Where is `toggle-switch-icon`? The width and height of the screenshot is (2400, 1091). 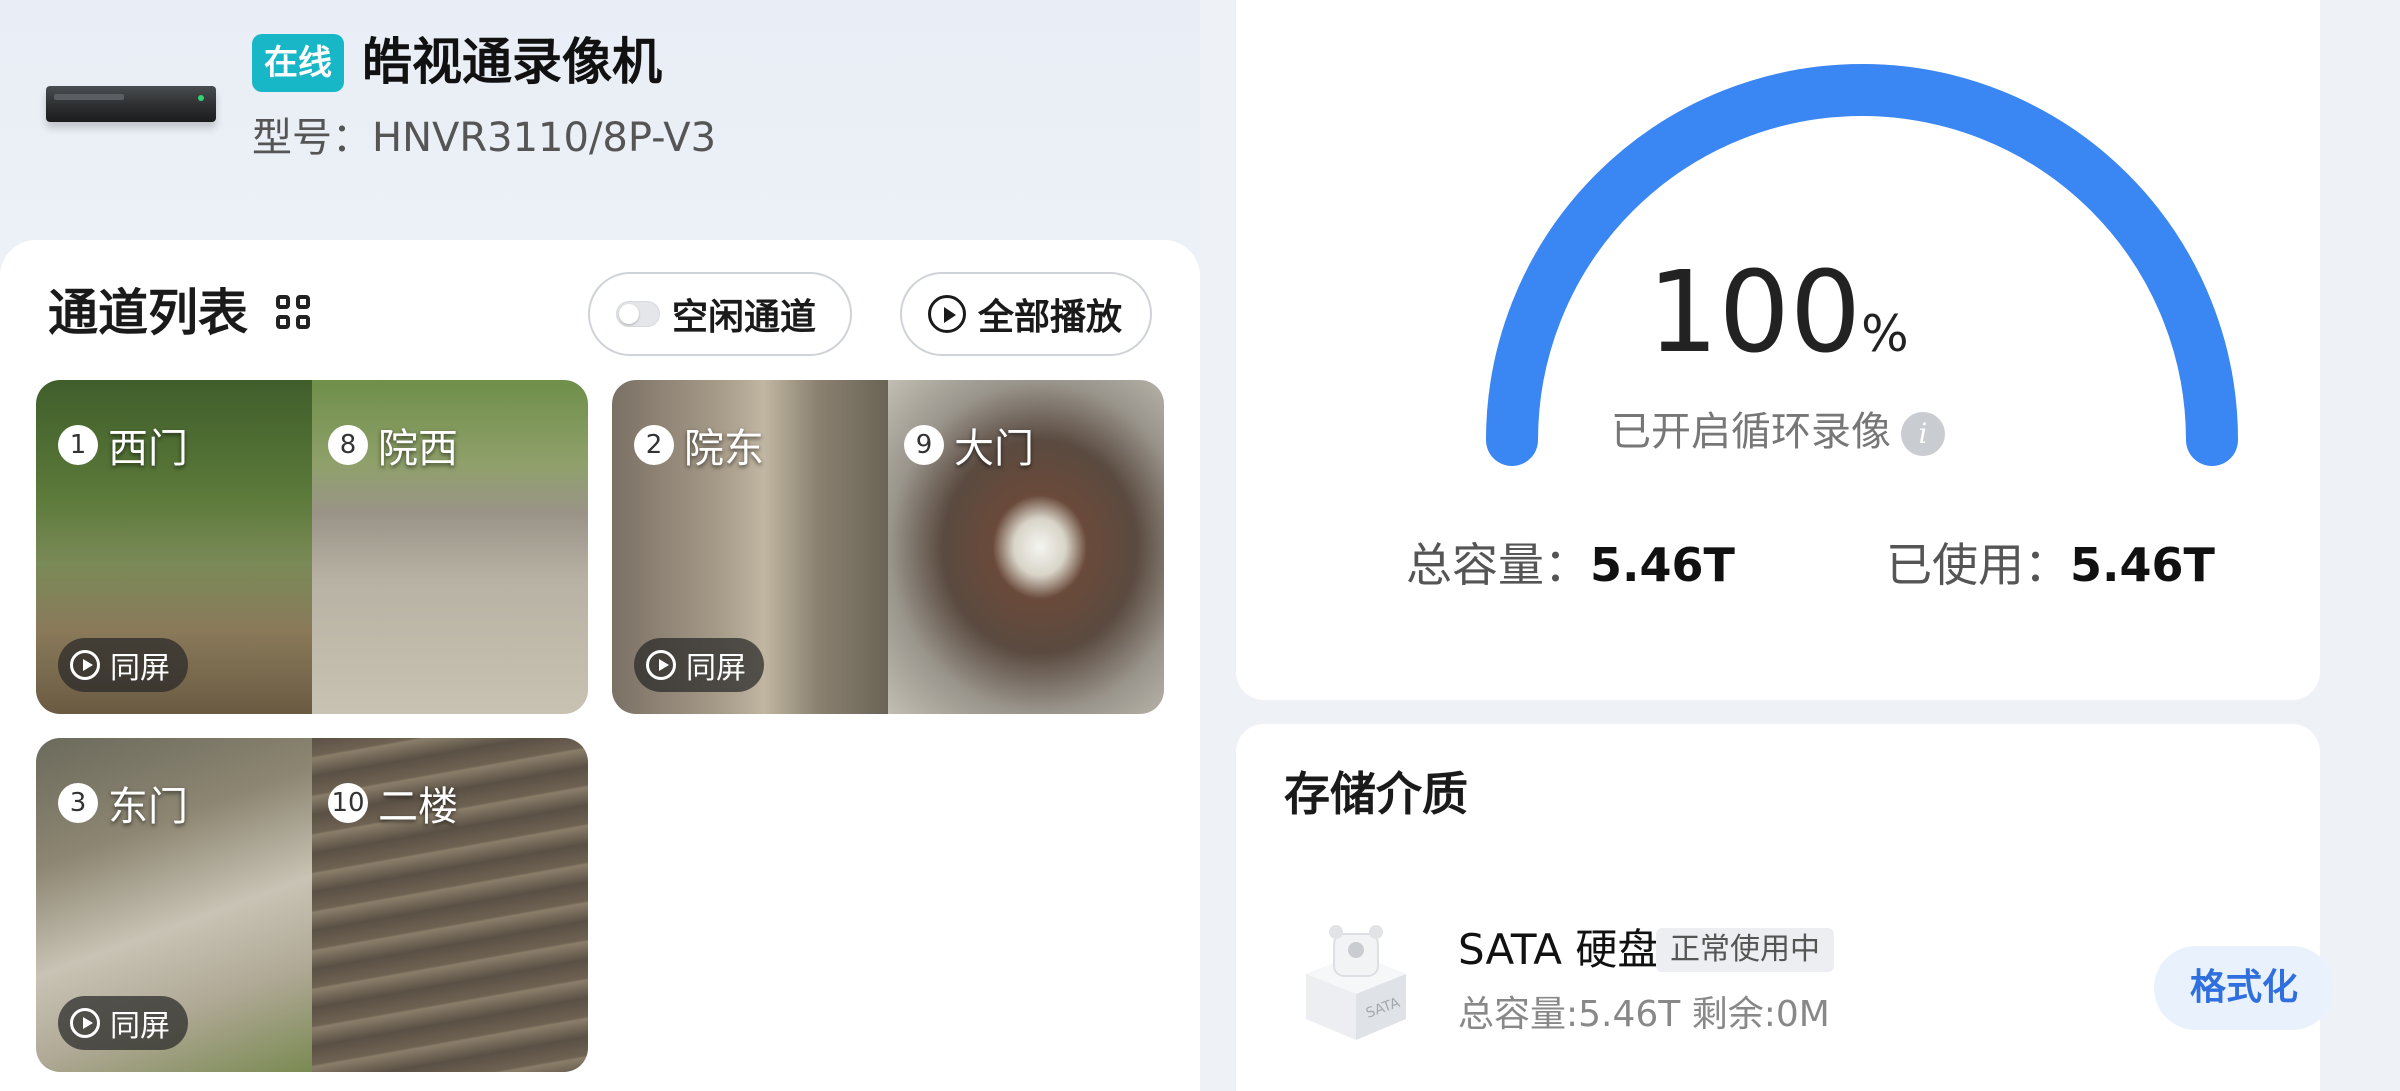
toggle-switch-icon is located at coordinates (638, 314).